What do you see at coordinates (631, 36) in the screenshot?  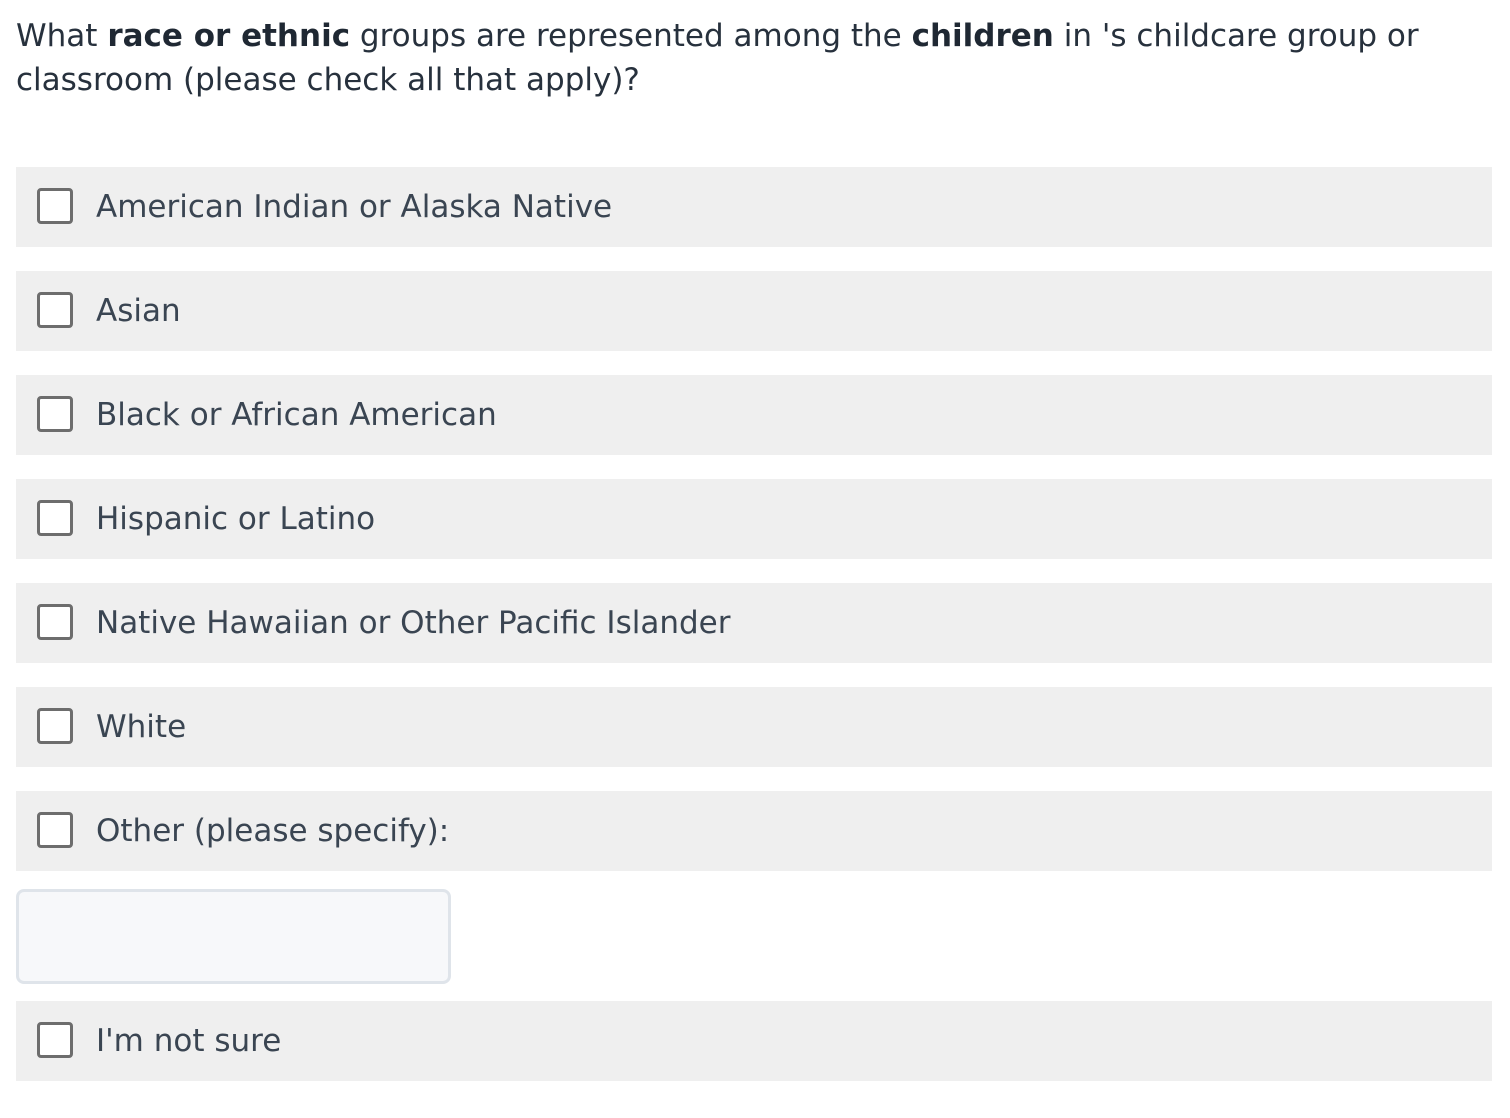 I see `question-part: groups are represented among the` at bounding box center [631, 36].